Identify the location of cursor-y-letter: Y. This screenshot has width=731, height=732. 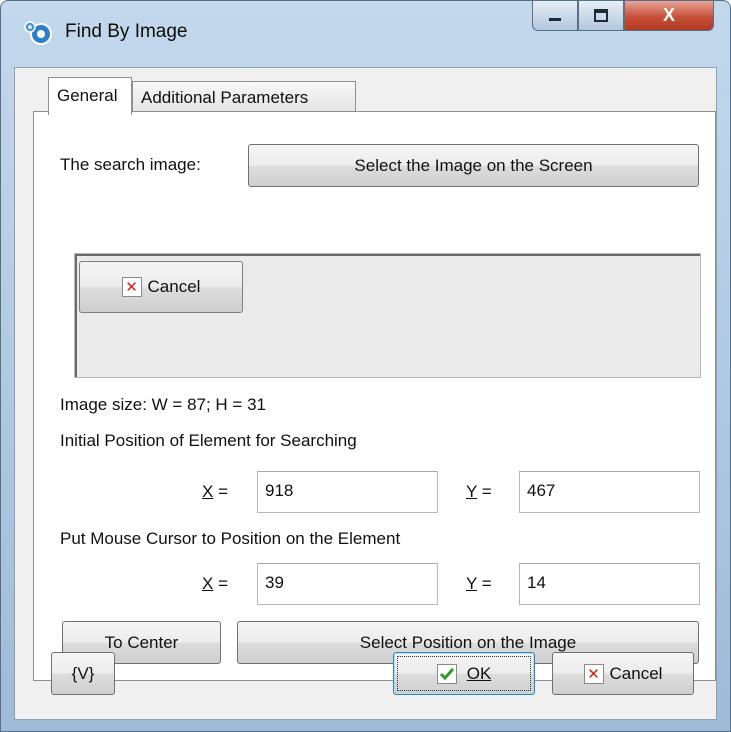
(472, 583).